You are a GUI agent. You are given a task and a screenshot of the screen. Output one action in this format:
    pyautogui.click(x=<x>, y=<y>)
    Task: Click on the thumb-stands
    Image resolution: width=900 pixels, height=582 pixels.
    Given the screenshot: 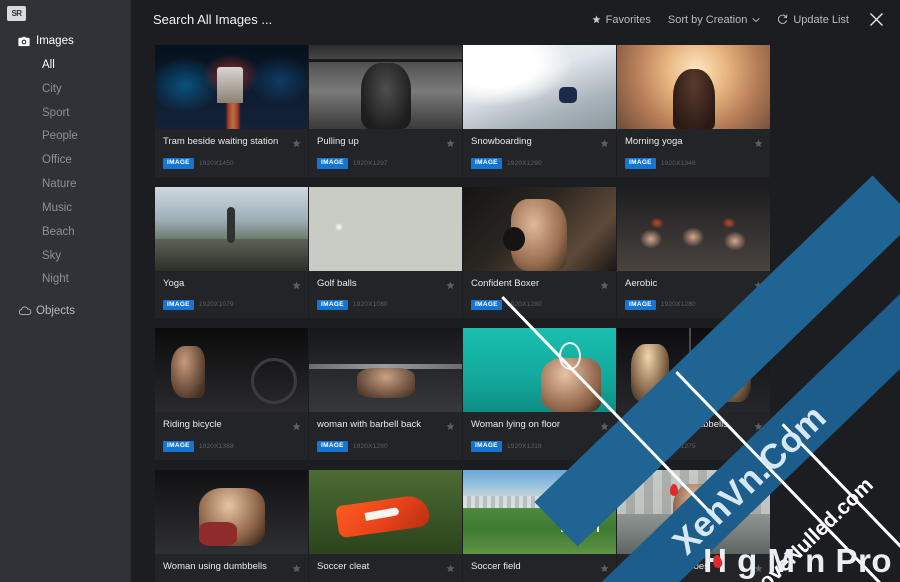 What is the action you would take?
    pyautogui.click(x=539, y=501)
    